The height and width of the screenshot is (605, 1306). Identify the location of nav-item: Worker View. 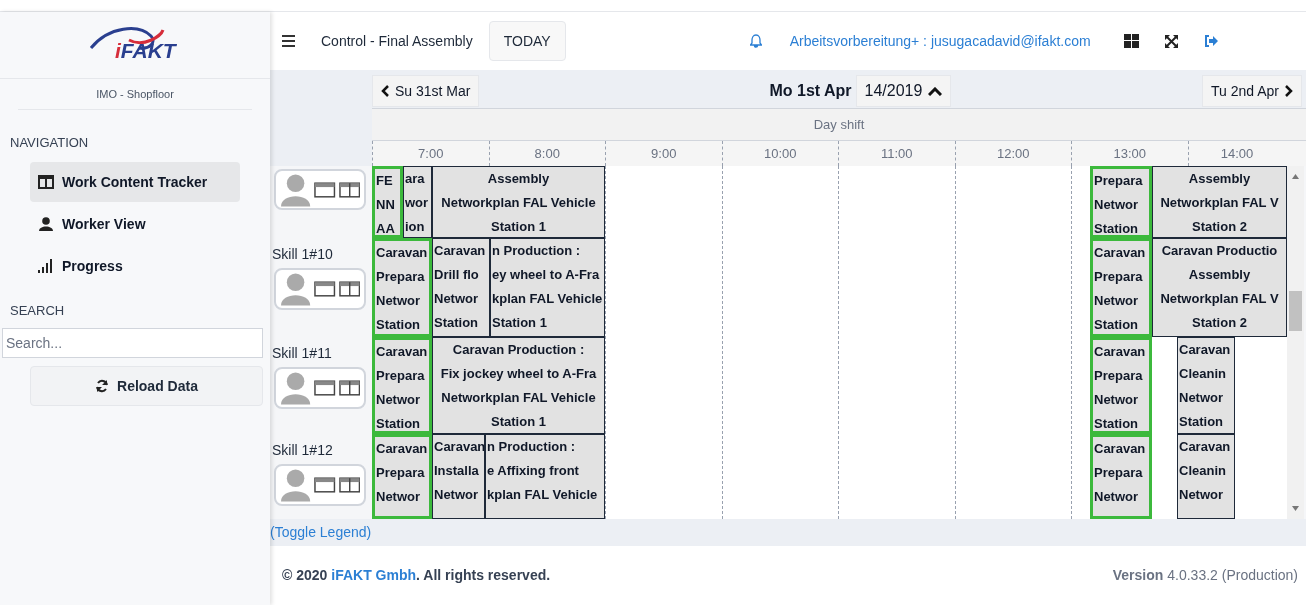
(135, 224).